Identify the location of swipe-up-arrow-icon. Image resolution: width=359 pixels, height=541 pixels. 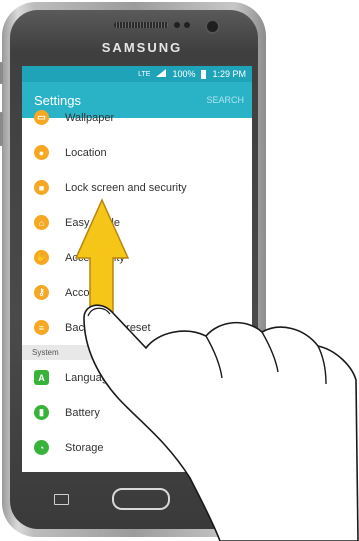
(102, 255).